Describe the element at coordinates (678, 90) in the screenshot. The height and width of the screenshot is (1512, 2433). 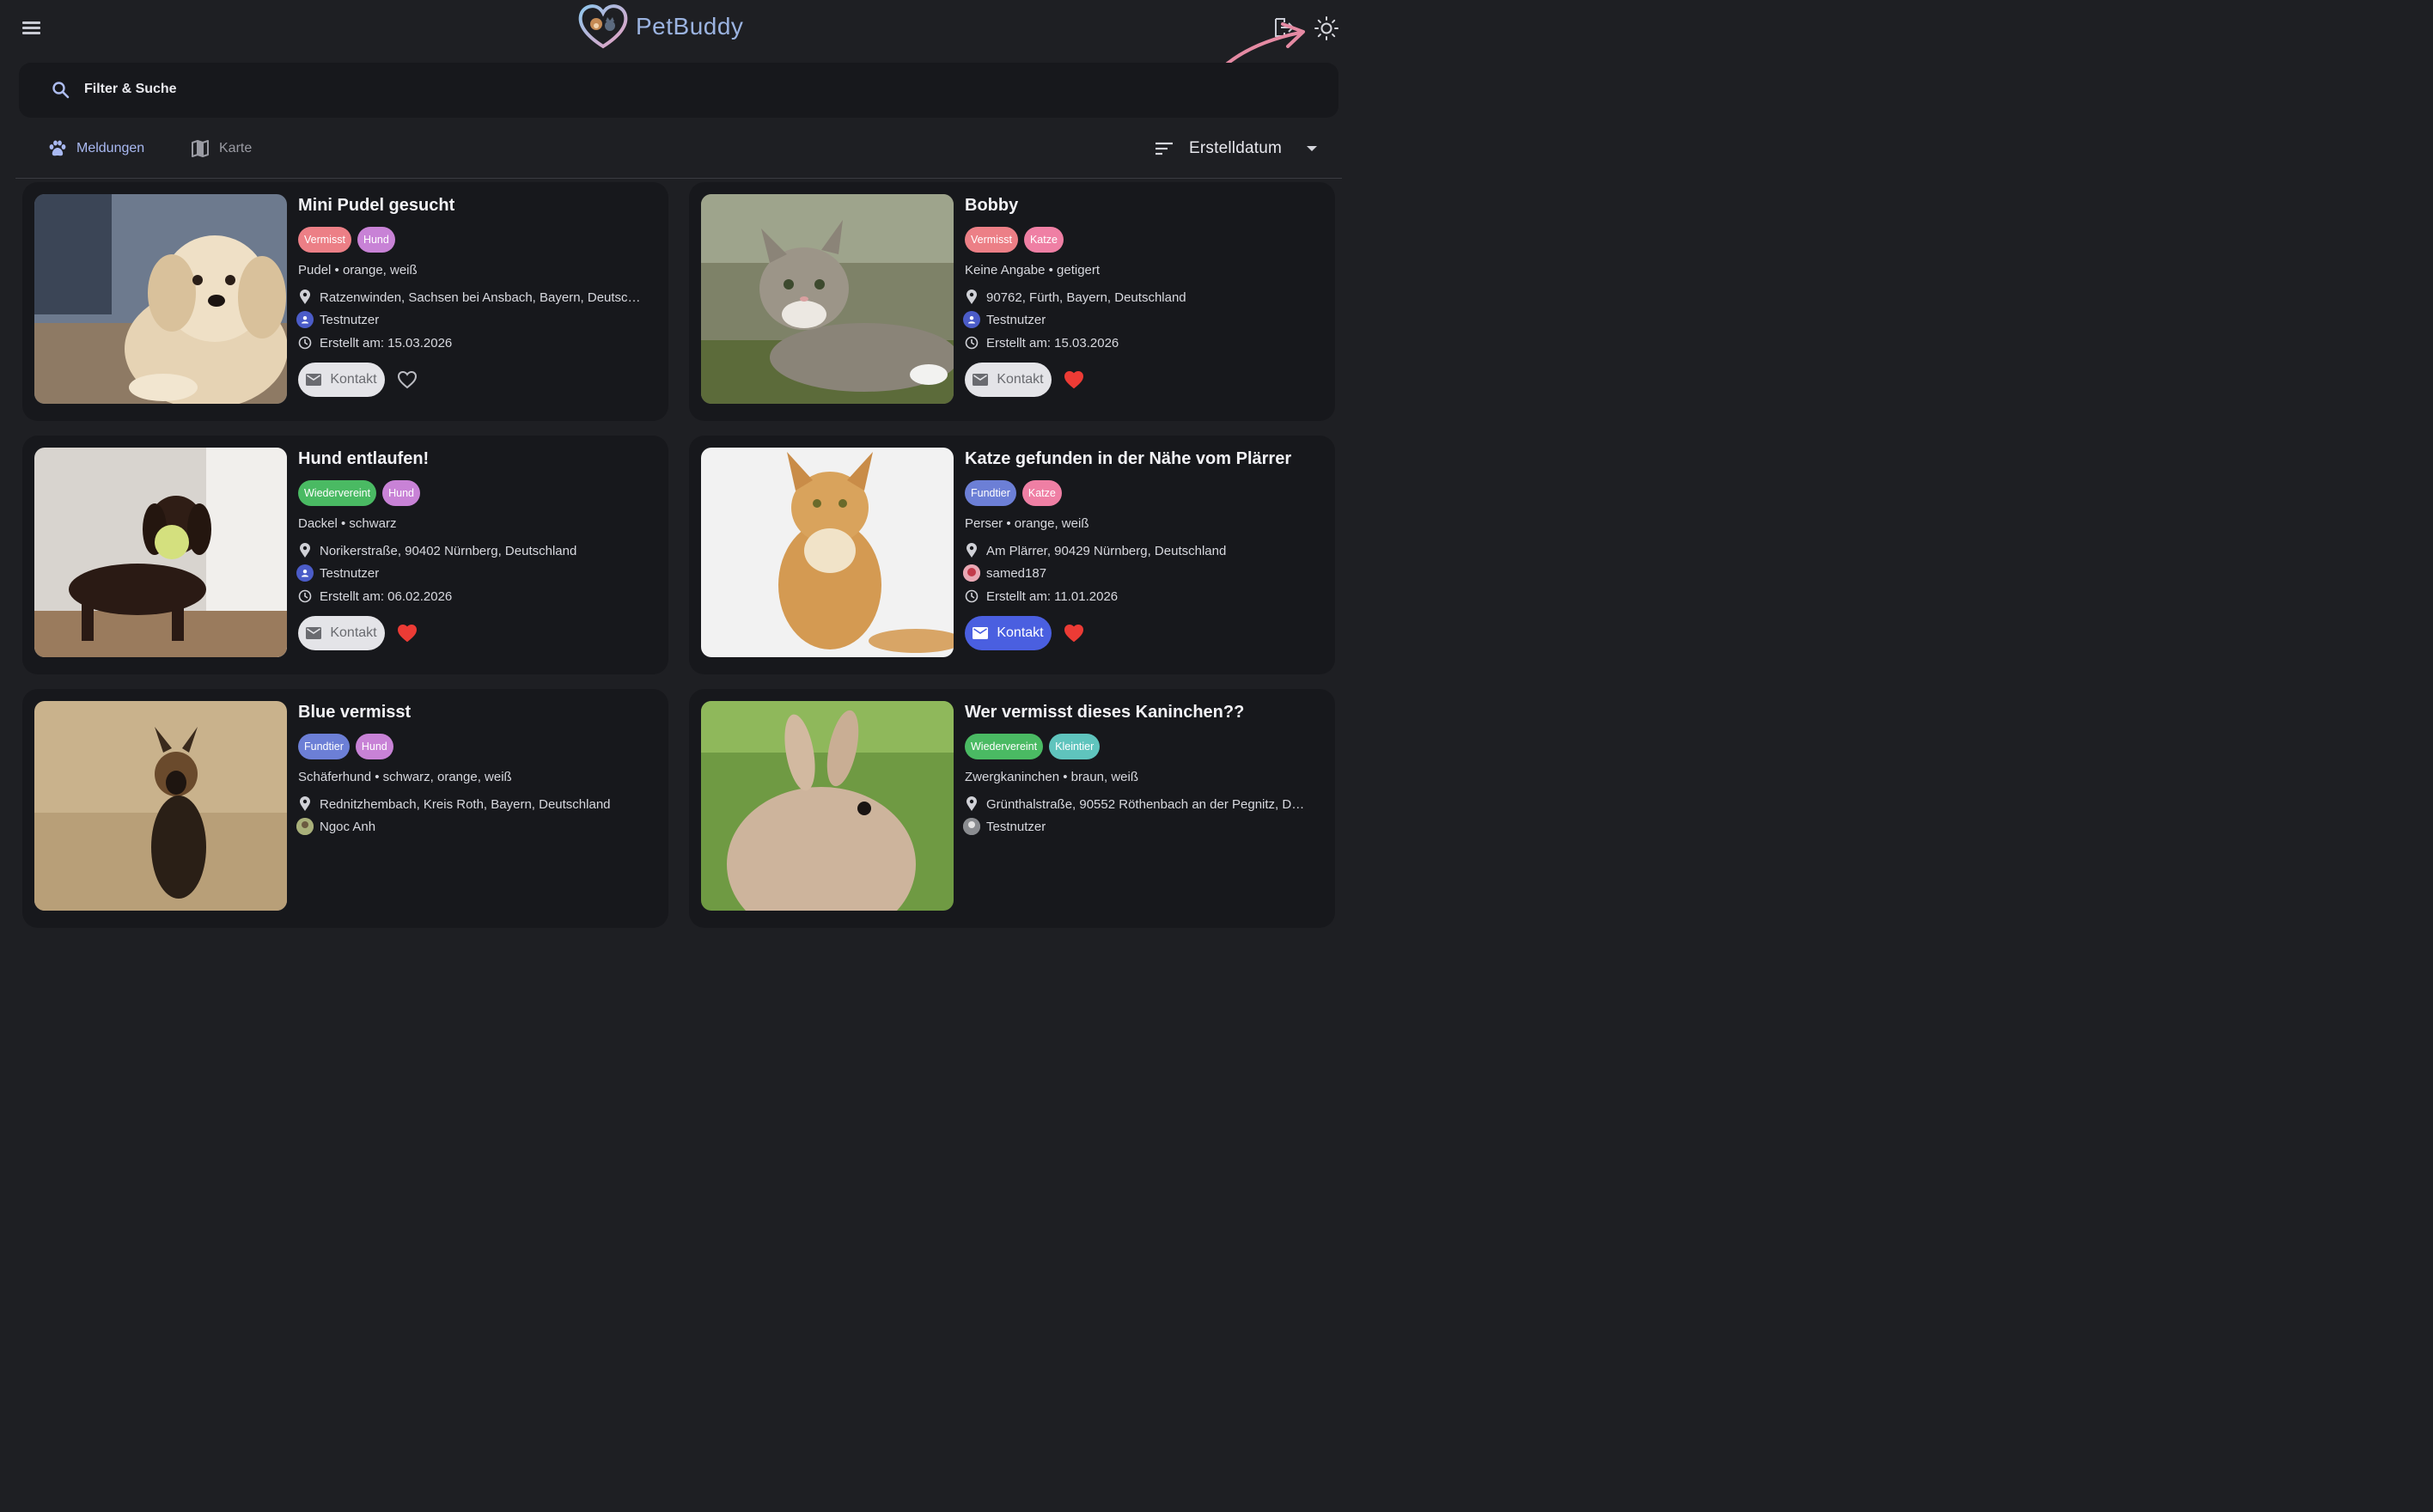
I see `filter-search-bar: Filter & Suche` at that location.